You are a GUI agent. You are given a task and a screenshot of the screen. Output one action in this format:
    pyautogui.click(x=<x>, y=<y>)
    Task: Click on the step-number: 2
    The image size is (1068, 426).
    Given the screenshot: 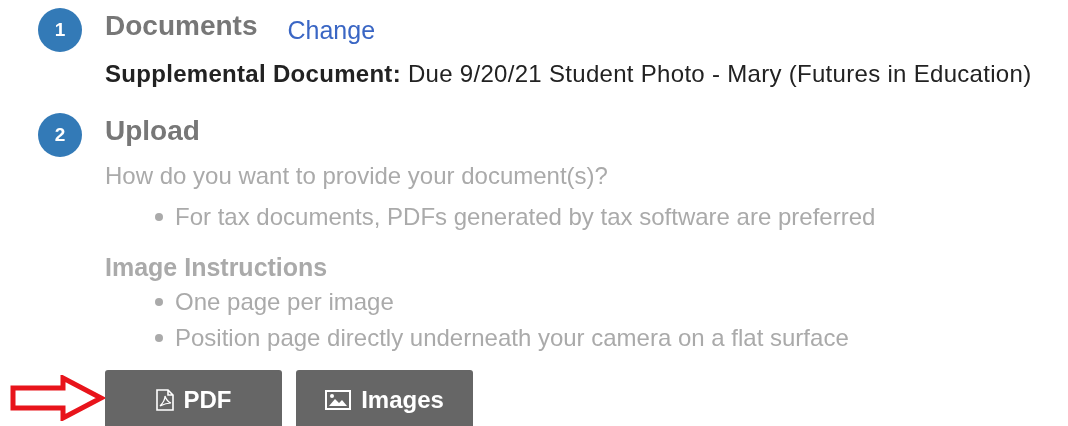 What is the action you would take?
    pyautogui.click(x=60, y=135)
    